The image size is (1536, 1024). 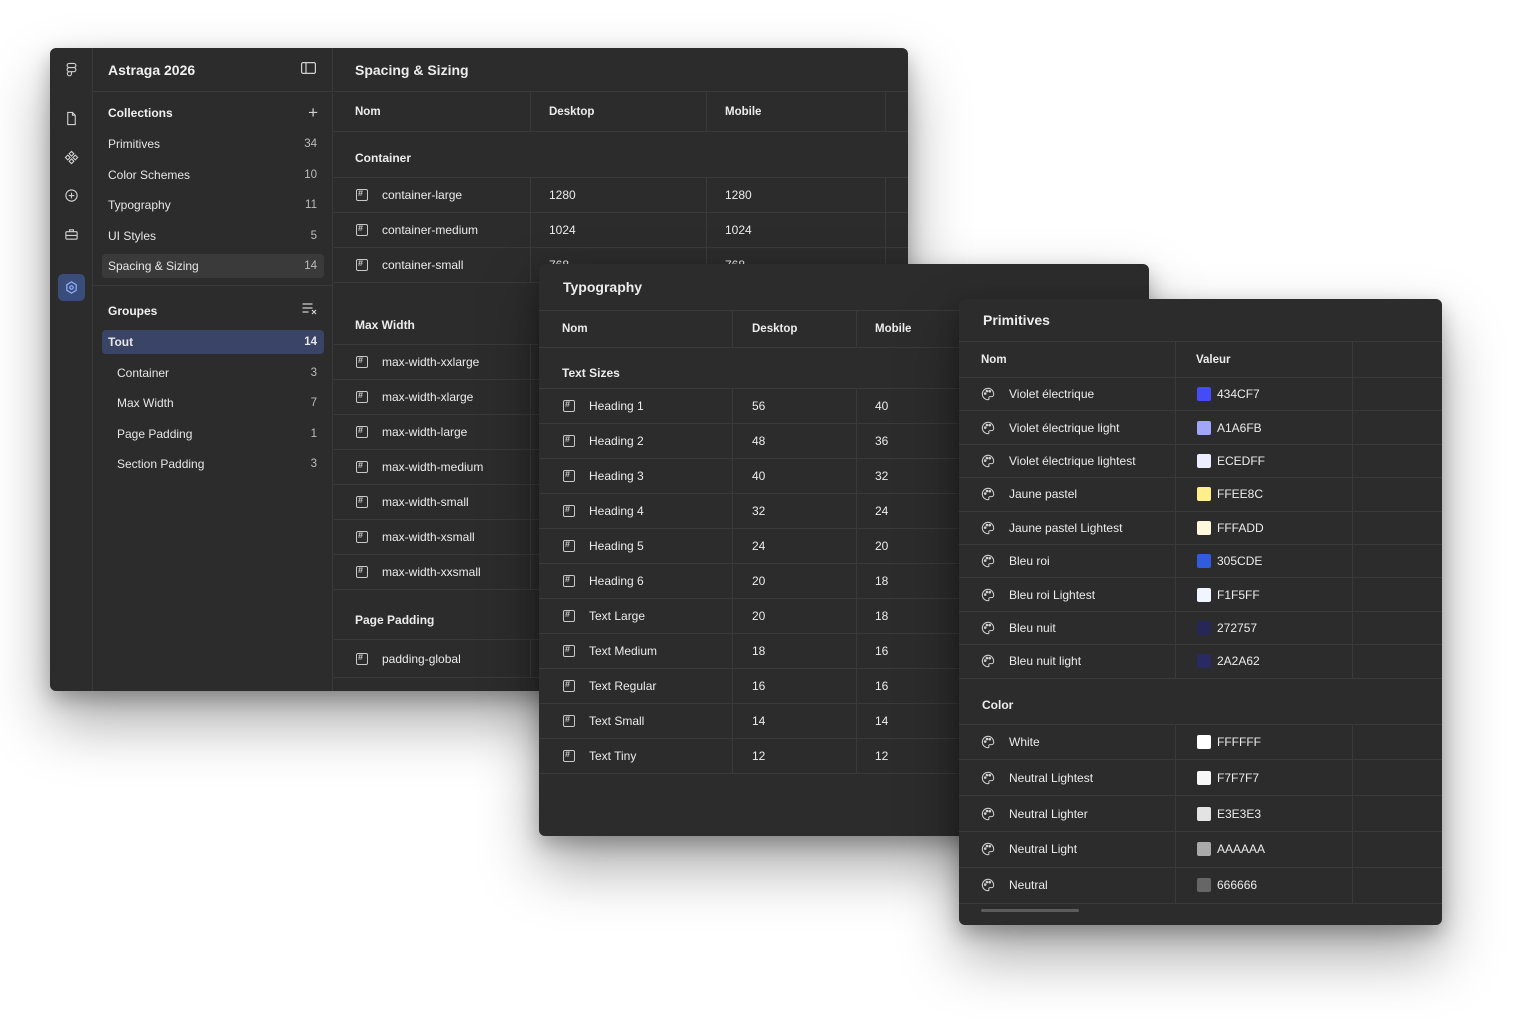 What do you see at coordinates (213, 236) in the screenshot?
I see `collection-item-ui-styles: UI Styles 5` at bounding box center [213, 236].